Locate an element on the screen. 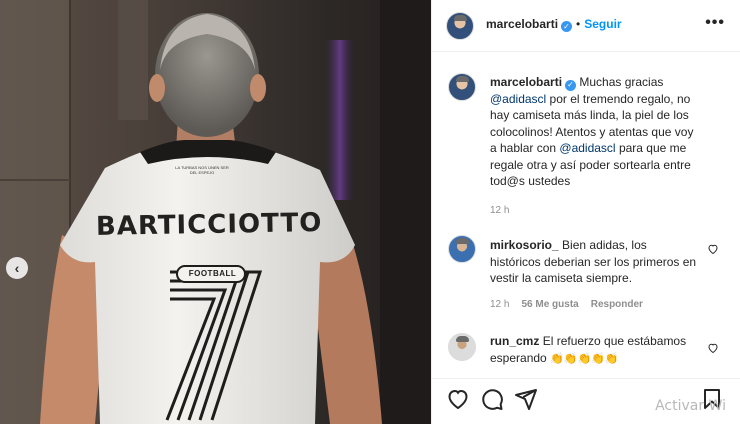  share-paper-plane-icon is located at coordinates (526, 399).